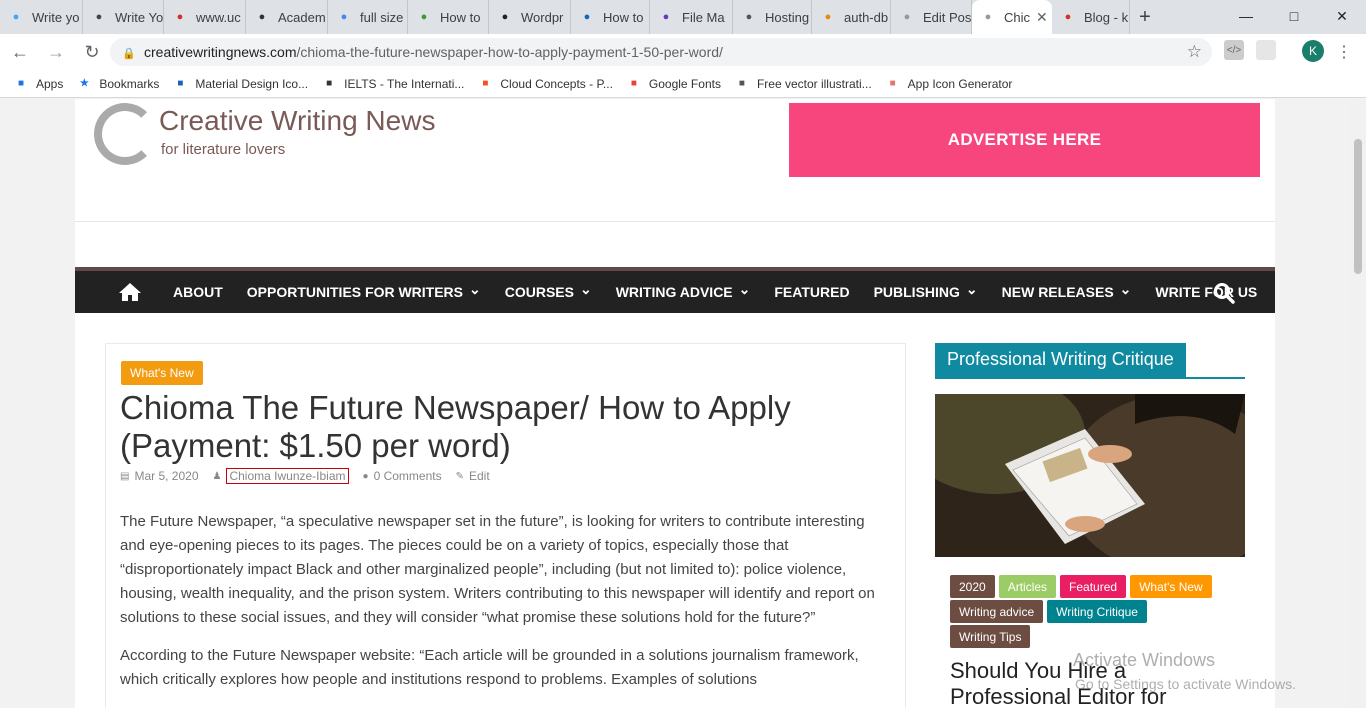 Image resolution: width=1366 pixels, height=708 pixels. Describe the element at coordinates (1234, 50) in the screenshot. I see `extension-code-icon: </>` at that location.